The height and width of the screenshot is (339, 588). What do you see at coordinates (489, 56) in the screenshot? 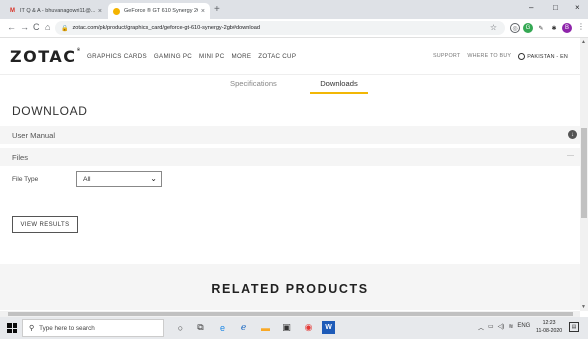
I see `nav-where-to-buy: WHERE TO BUY` at bounding box center [489, 56].